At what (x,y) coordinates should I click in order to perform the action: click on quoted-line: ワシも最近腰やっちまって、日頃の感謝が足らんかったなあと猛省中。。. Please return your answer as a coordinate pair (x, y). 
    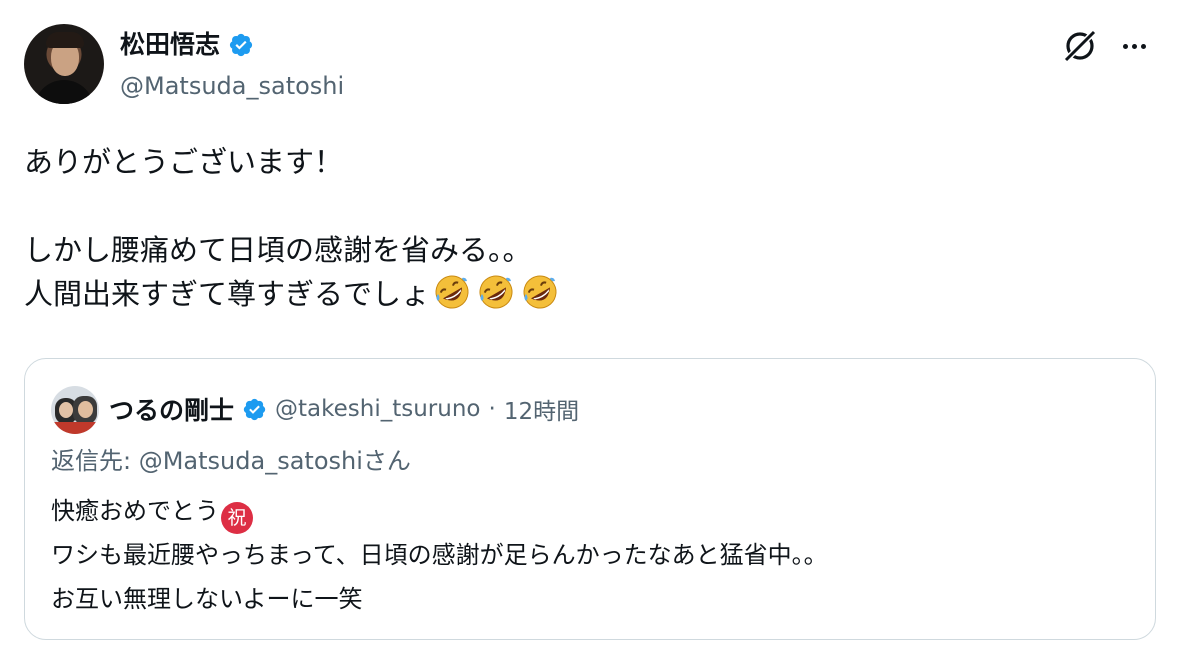
    Looking at the image, I should click on (439, 555).